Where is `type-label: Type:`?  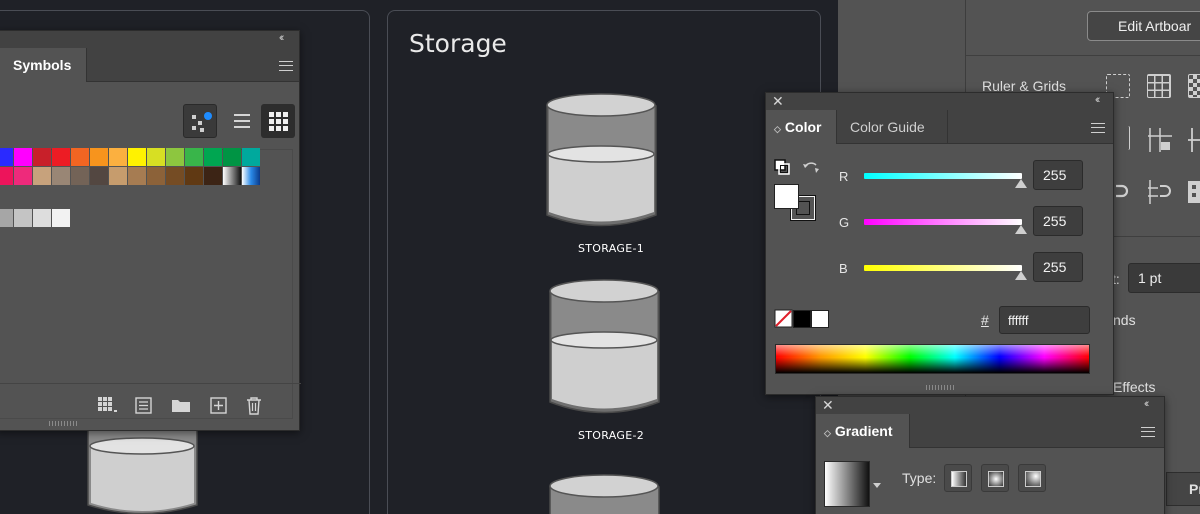
type-label: Type: is located at coordinates (919, 478).